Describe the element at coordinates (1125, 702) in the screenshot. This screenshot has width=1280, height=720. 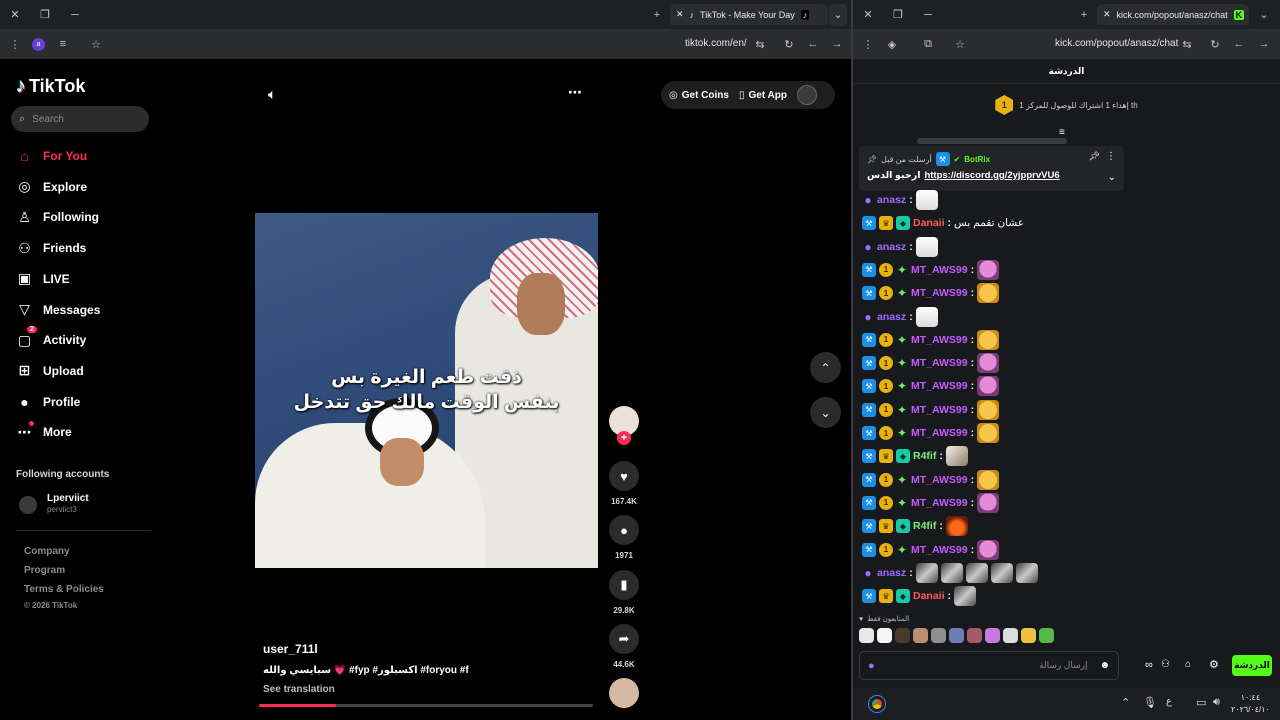
I see `tray-chevron-icon: ⌃` at that location.